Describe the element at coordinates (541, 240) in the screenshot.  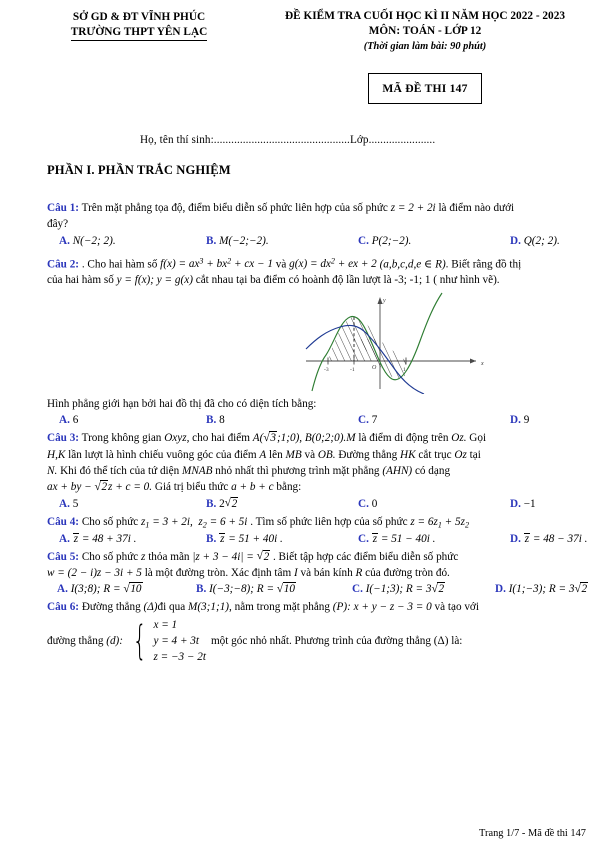
I see `option-value: Q(2; 2).` at that location.